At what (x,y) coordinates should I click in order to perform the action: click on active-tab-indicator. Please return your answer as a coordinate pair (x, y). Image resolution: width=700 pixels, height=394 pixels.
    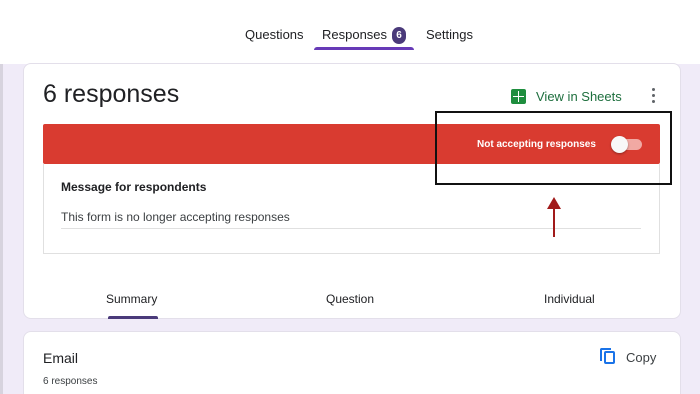
    Looking at the image, I should click on (364, 48).